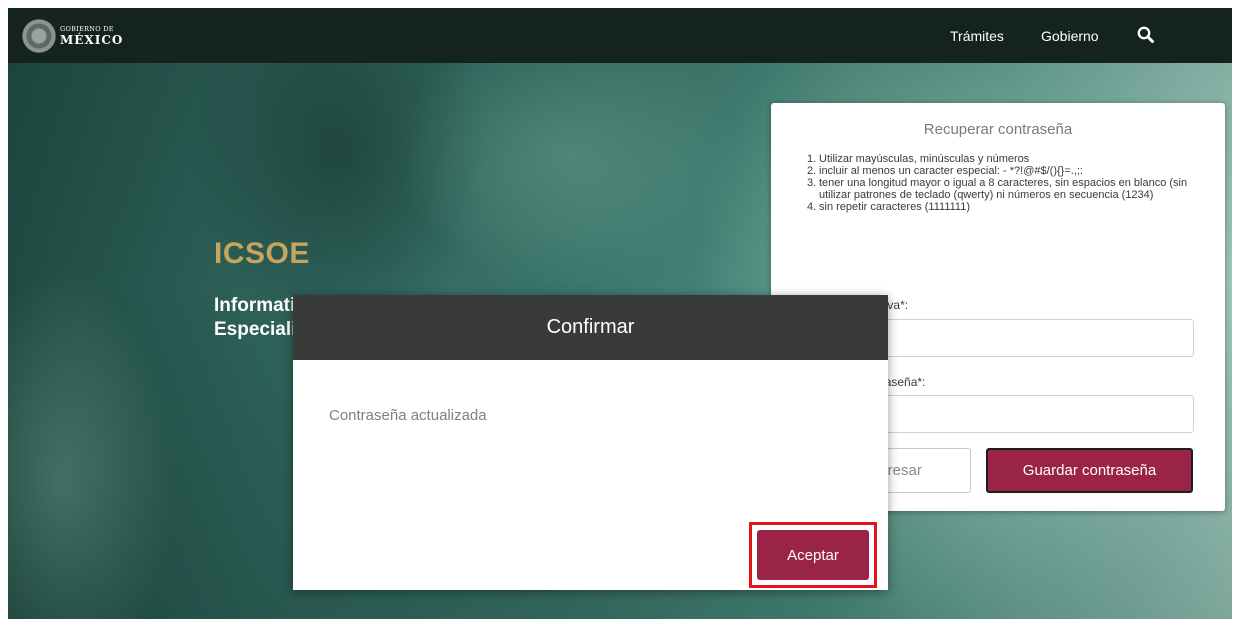 Image resolution: width=1240 pixels, height=619 pixels. What do you see at coordinates (813, 555) in the screenshot?
I see `accept-button: Aceptar` at bounding box center [813, 555].